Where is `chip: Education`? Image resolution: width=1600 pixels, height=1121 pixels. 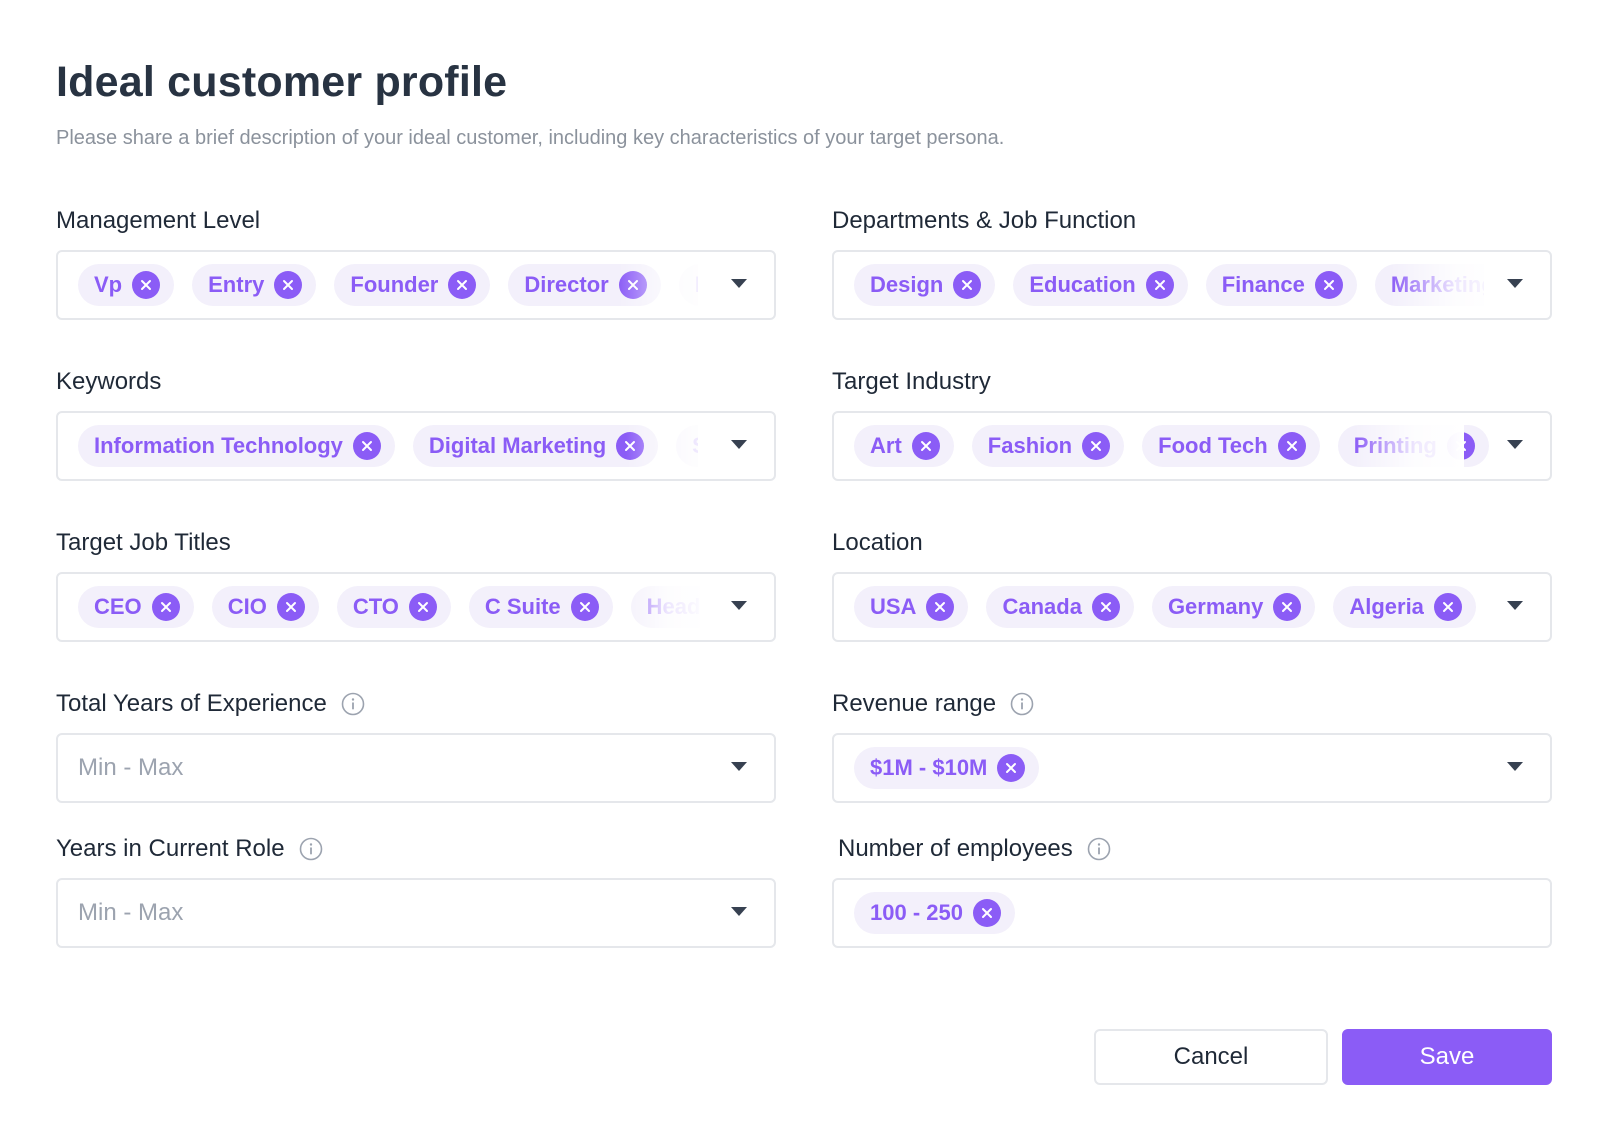
chip: Education is located at coordinates (1100, 285).